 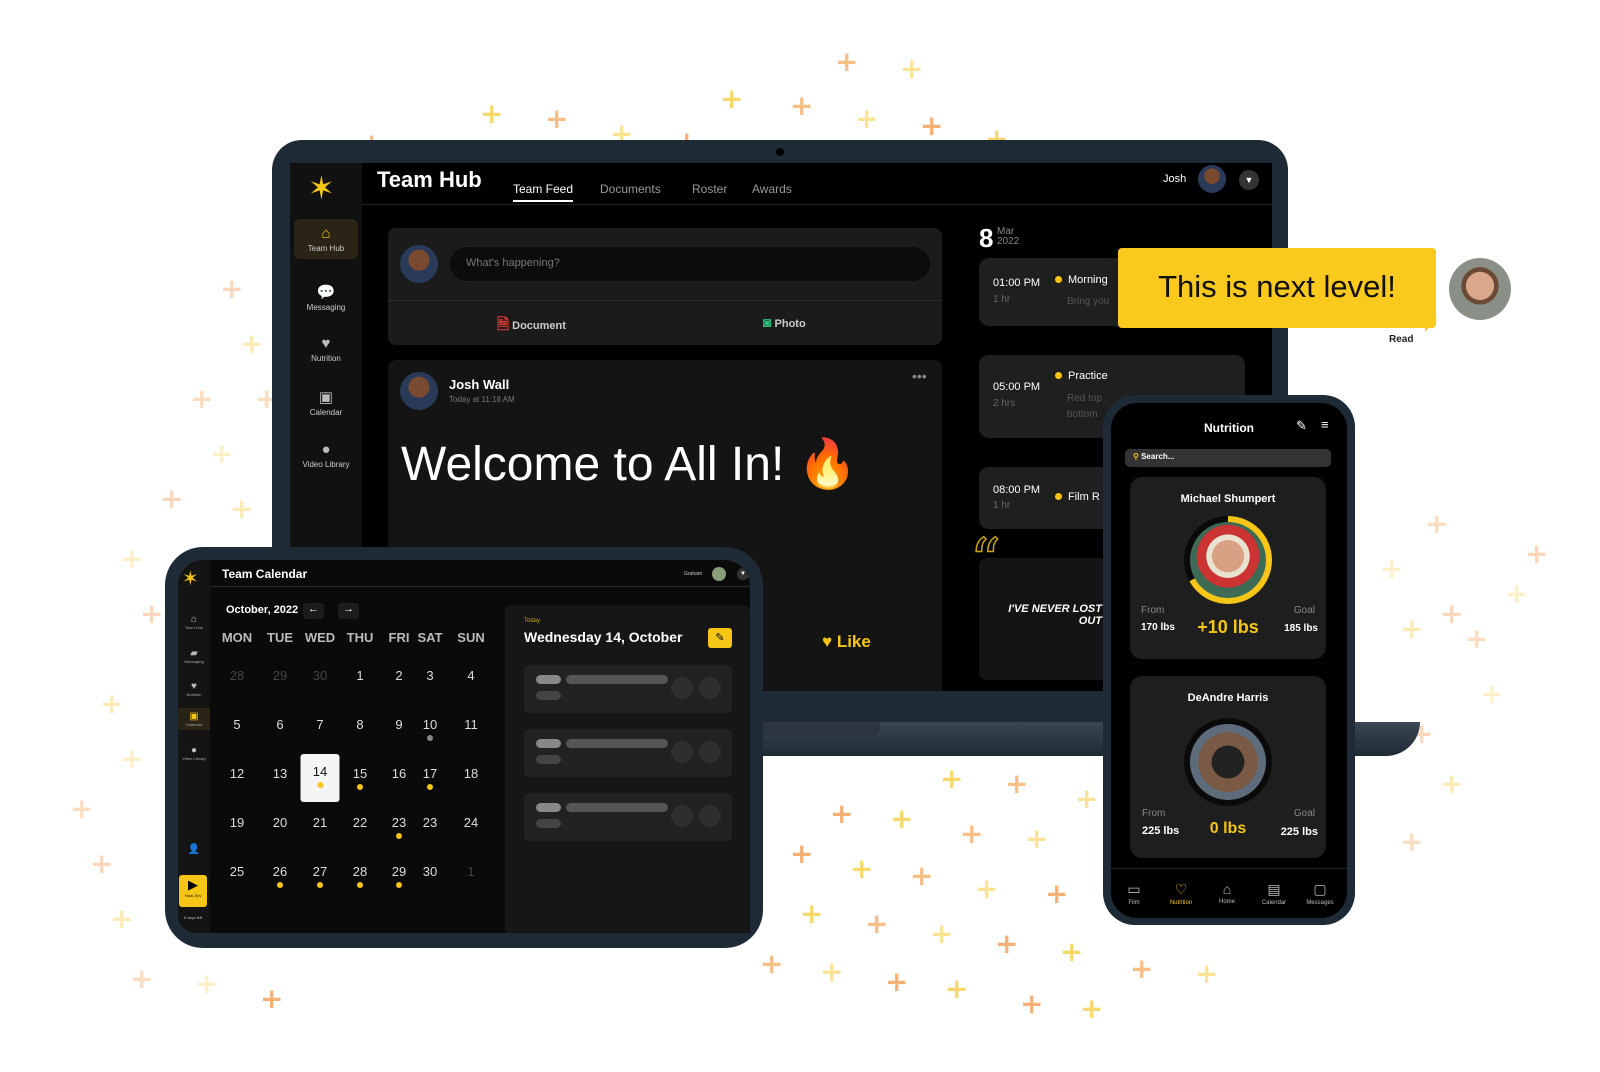 I want to click on nav-calendar: ▤ Calendar, so click(x=1274, y=893).